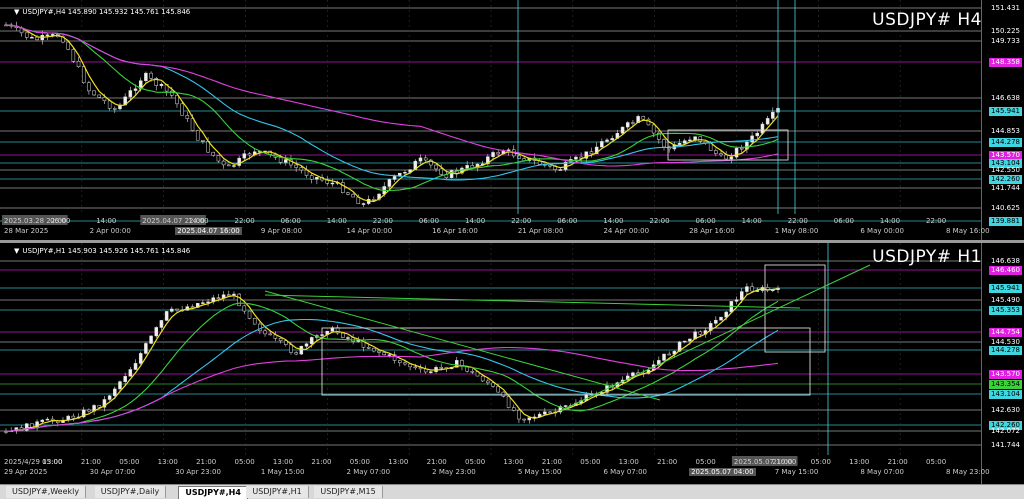 The height and width of the screenshot is (499, 1024). Describe the element at coordinates (927, 20) in the screenshot. I see `h4-symbol-title: USDJPY# H4` at that location.